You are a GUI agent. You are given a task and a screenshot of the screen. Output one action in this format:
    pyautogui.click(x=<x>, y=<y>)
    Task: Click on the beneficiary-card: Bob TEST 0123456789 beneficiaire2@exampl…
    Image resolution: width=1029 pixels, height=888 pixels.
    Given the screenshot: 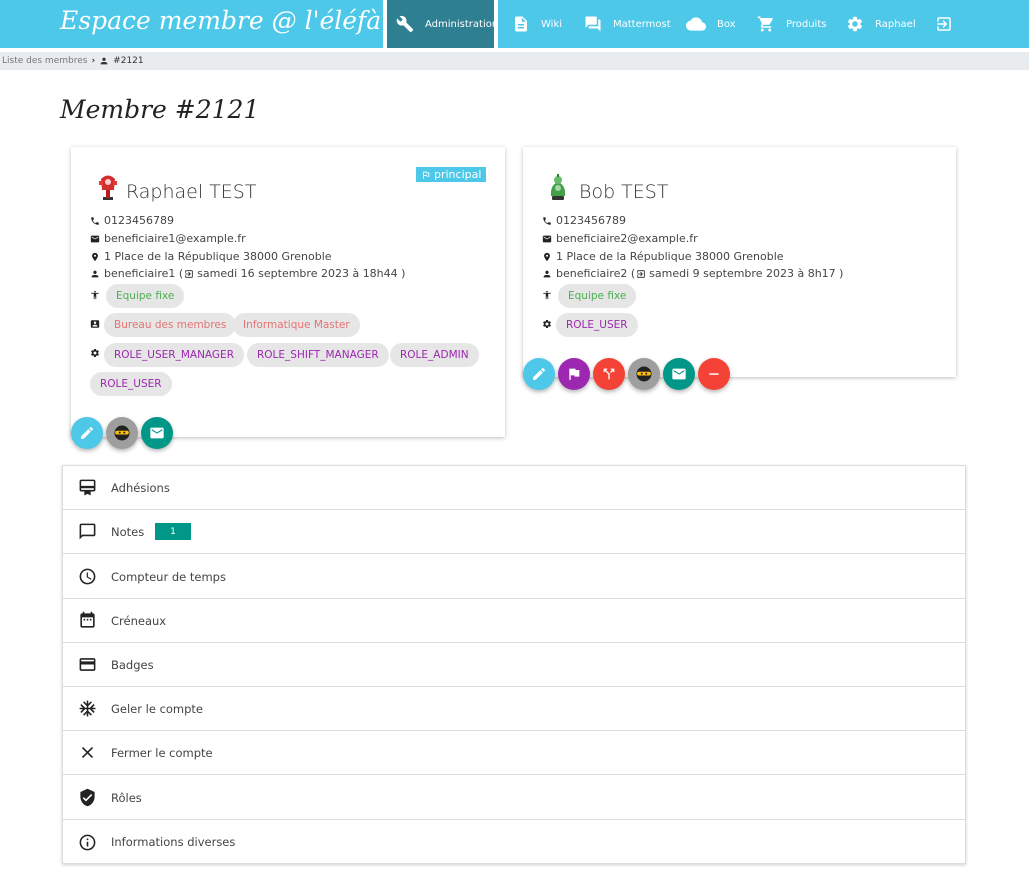 What is the action you would take?
    pyautogui.click(x=739, y=262)
    